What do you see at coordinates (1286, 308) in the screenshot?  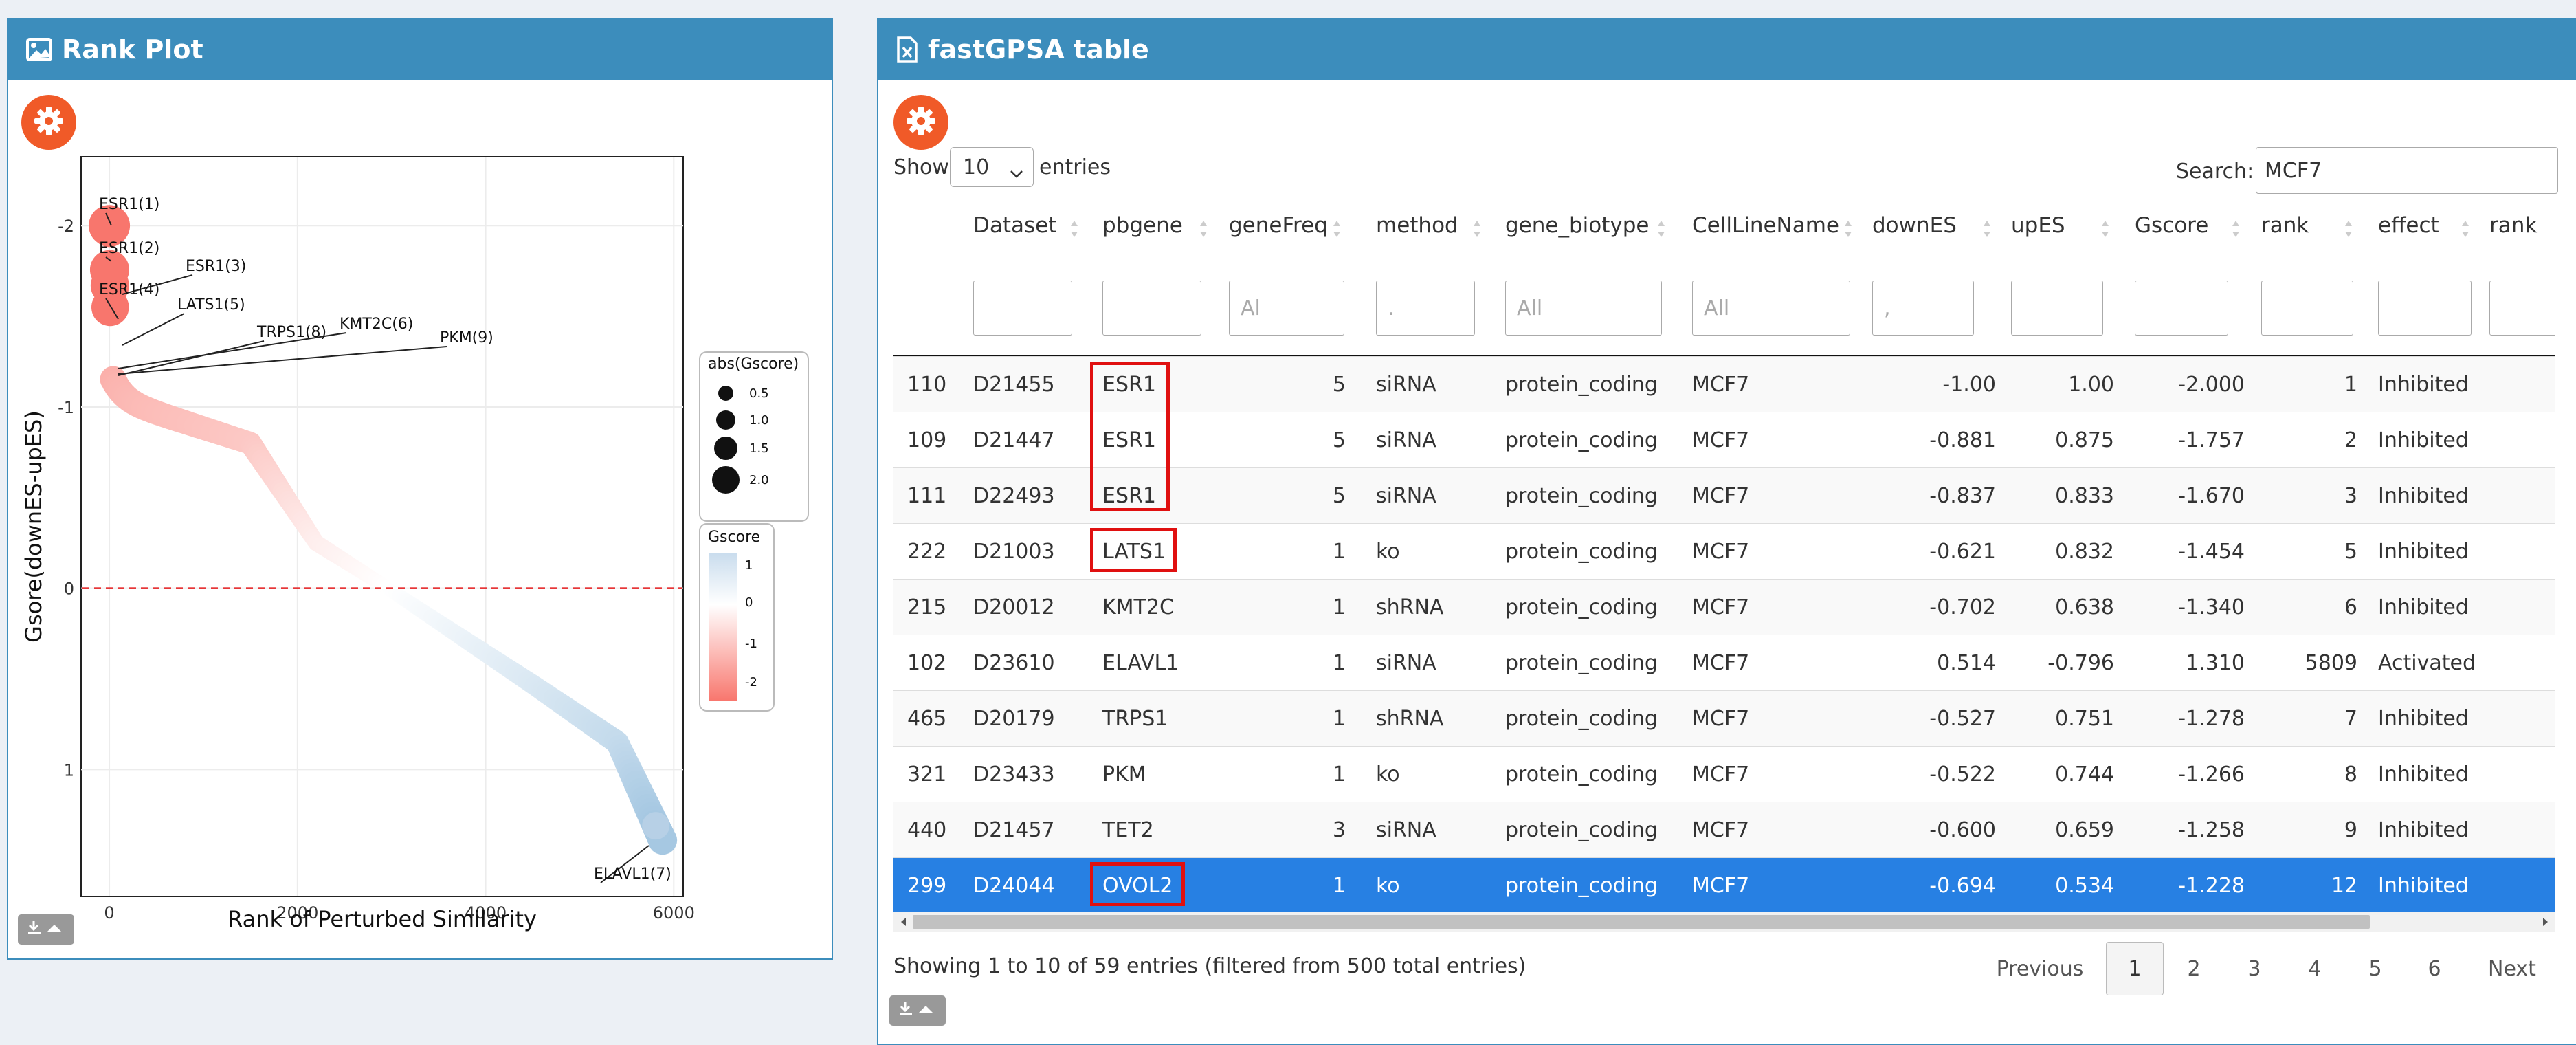 I see `column-filter-input: Al` at bounding box center [1286, 308].